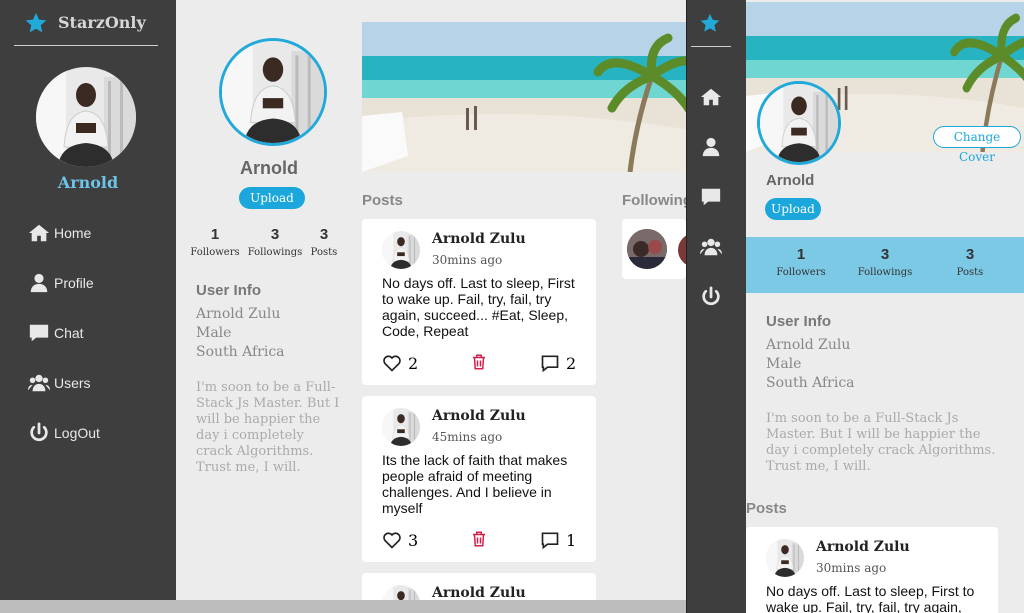  Describe the element at coordinates (73, 233) in the screenshot. I see `sidebar-item-label: Home` at that location.